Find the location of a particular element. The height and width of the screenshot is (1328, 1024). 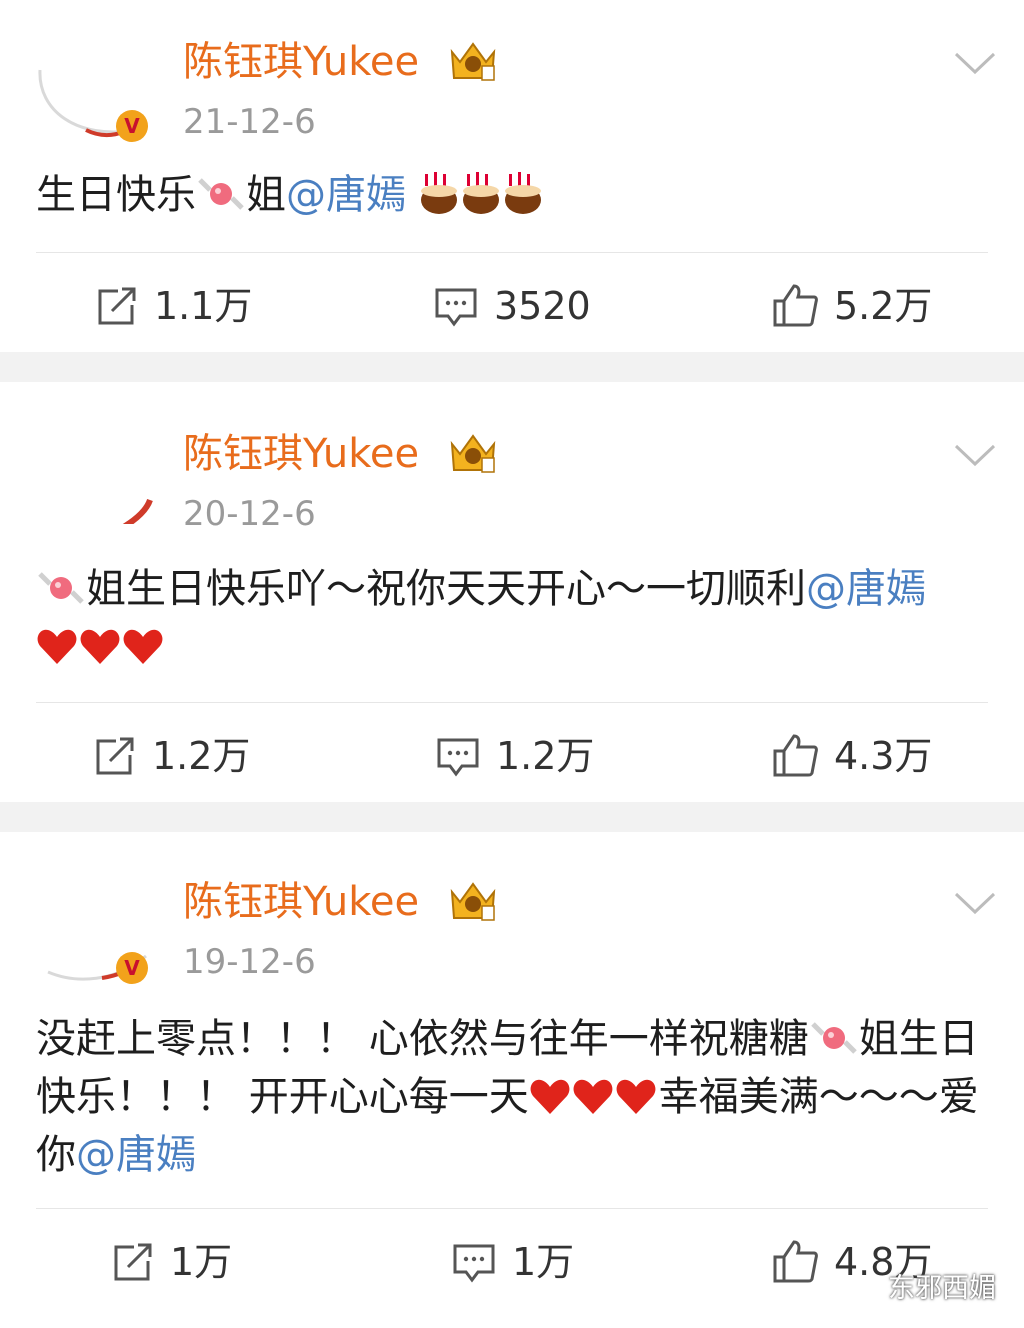

cake-icon is located at coordinates (480, 193).